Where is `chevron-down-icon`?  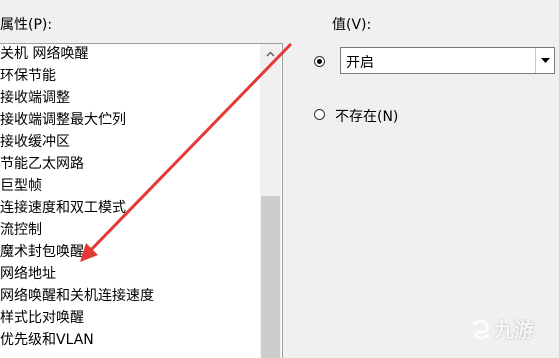
chevron-down-icon is located at coordinates (545, 60).